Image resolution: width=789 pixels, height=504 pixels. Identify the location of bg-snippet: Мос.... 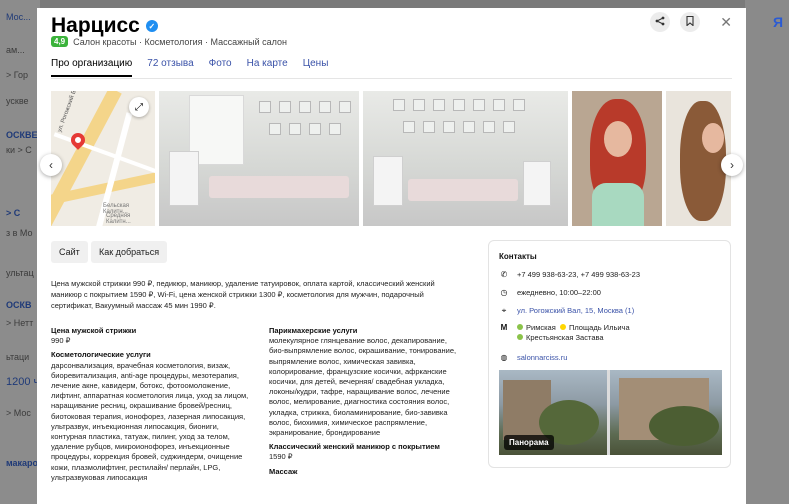
(18, 17).